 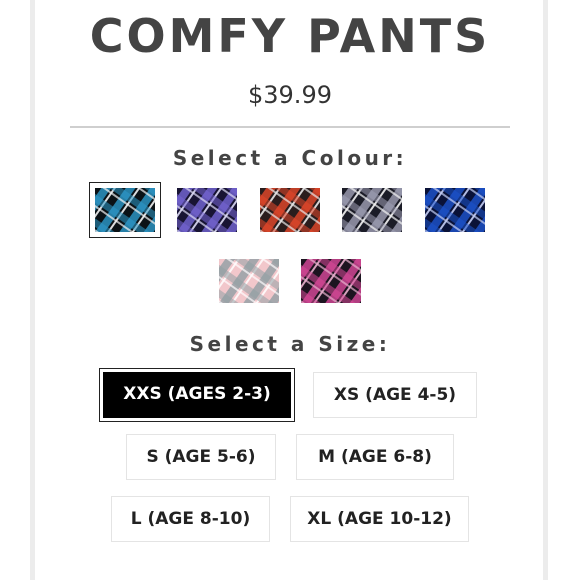 I want to click on colour-swatch-pink-grey-plaid, so click(x=249, y=281).